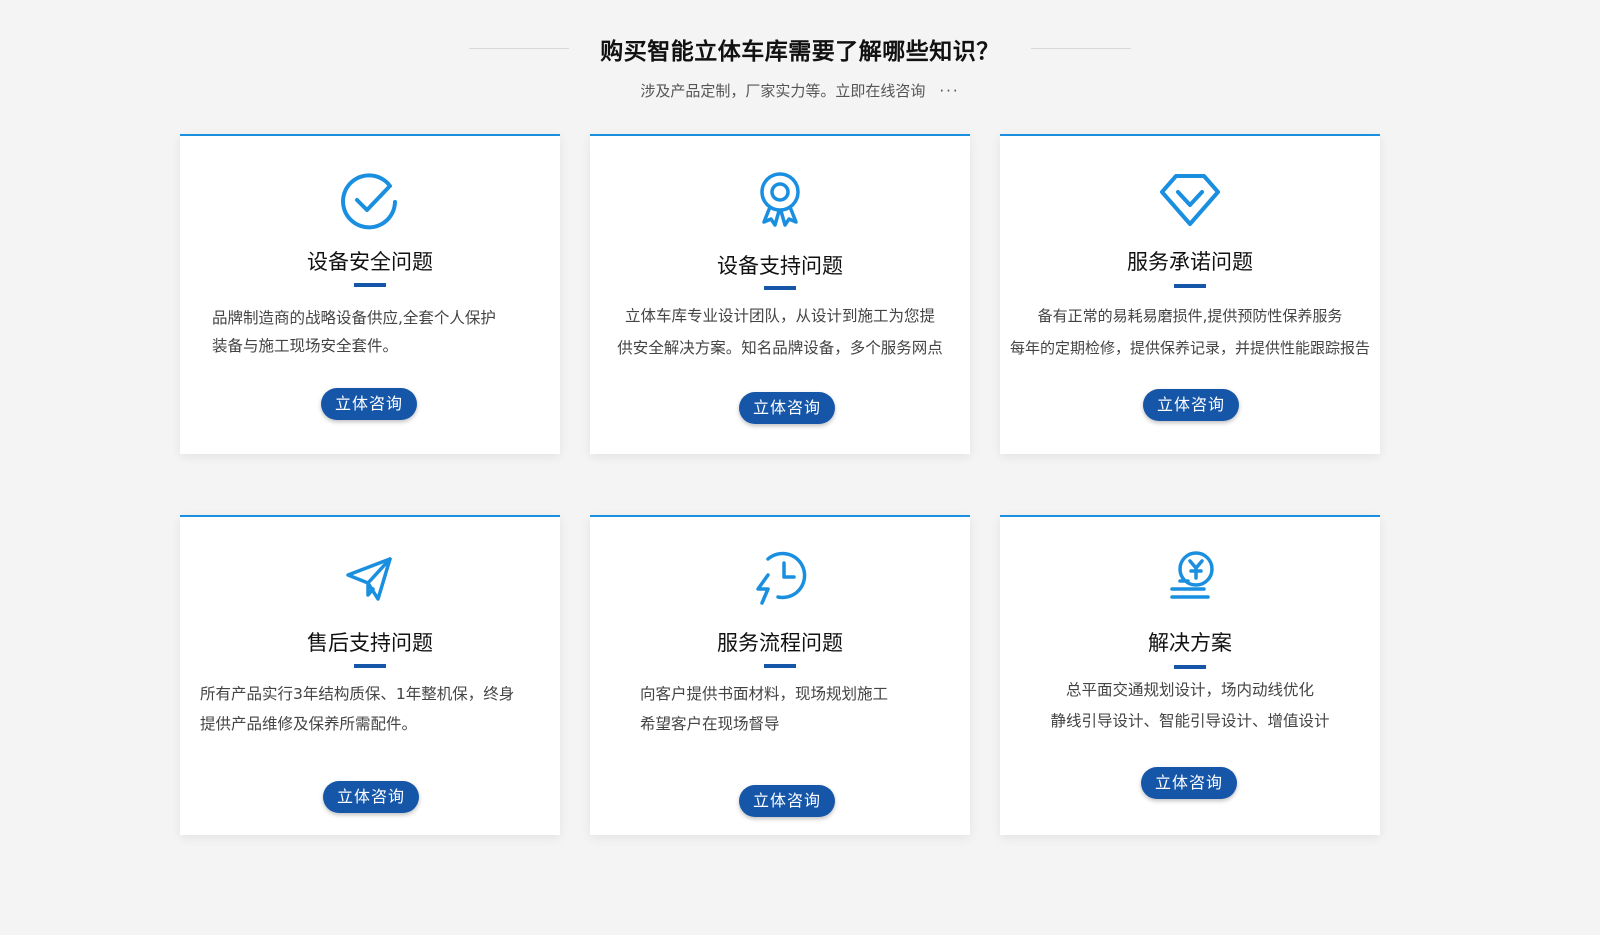  What do you see at coordinates (1189, 348) in the screenshot?
I see `desc-line: 每年的定期检修，提供保养记录，并提供性能跟踪报告` at bounding box center [1189, 348].